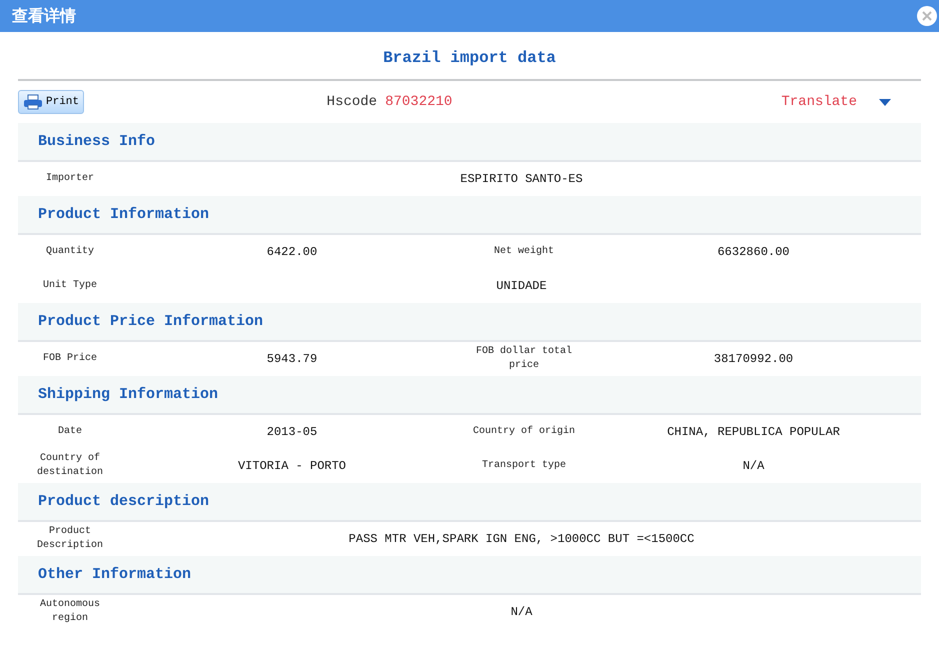  Describe the element at coordinates (523, 252) in the screenshot. I see `field-label: Net weight` at that location.